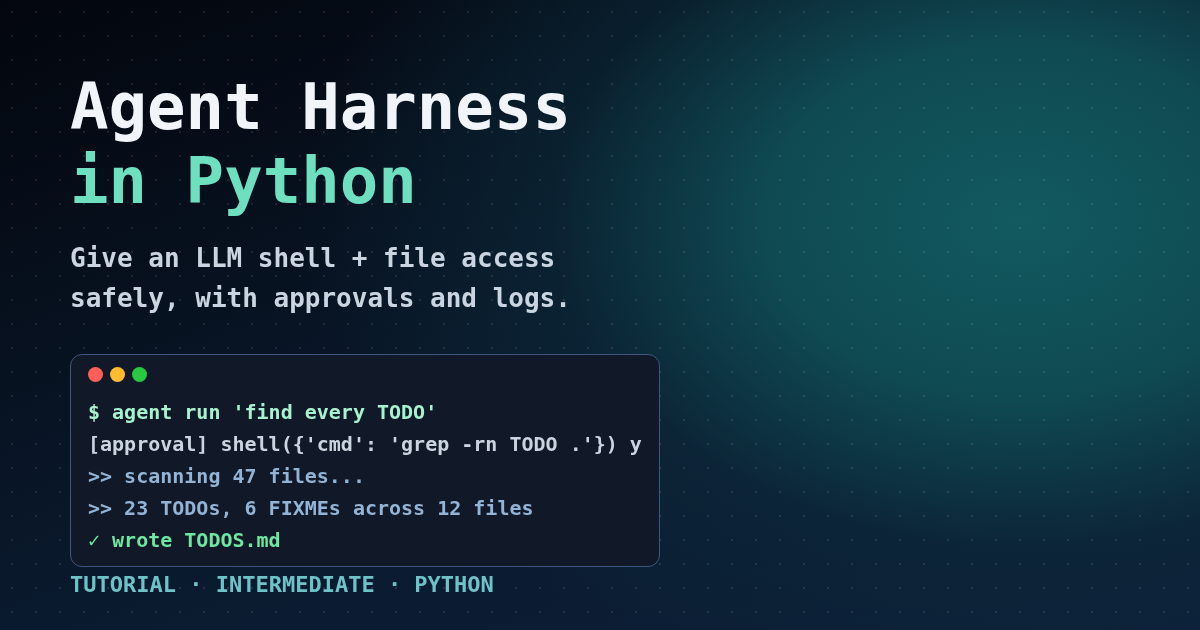 The height and width of the screenshot is (630, 1200). What do you see at coordinates (263, 412) in the screenshot?
I see `terminal-line: $ agent run 'find every TODO'` at bounding box center [263, 412].